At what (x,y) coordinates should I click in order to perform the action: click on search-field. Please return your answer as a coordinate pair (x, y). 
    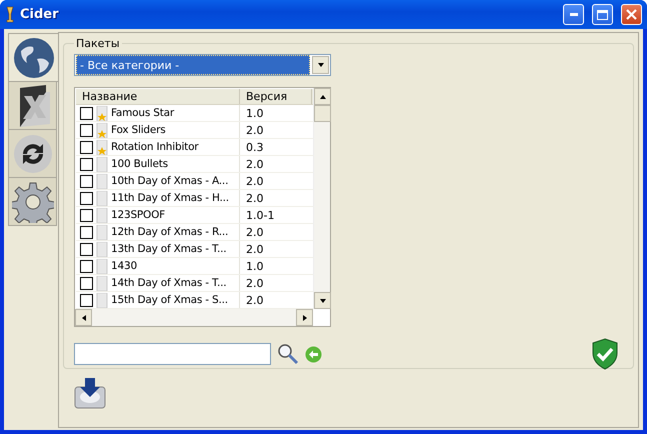
    Looking at the image, I should click on (172, 354).